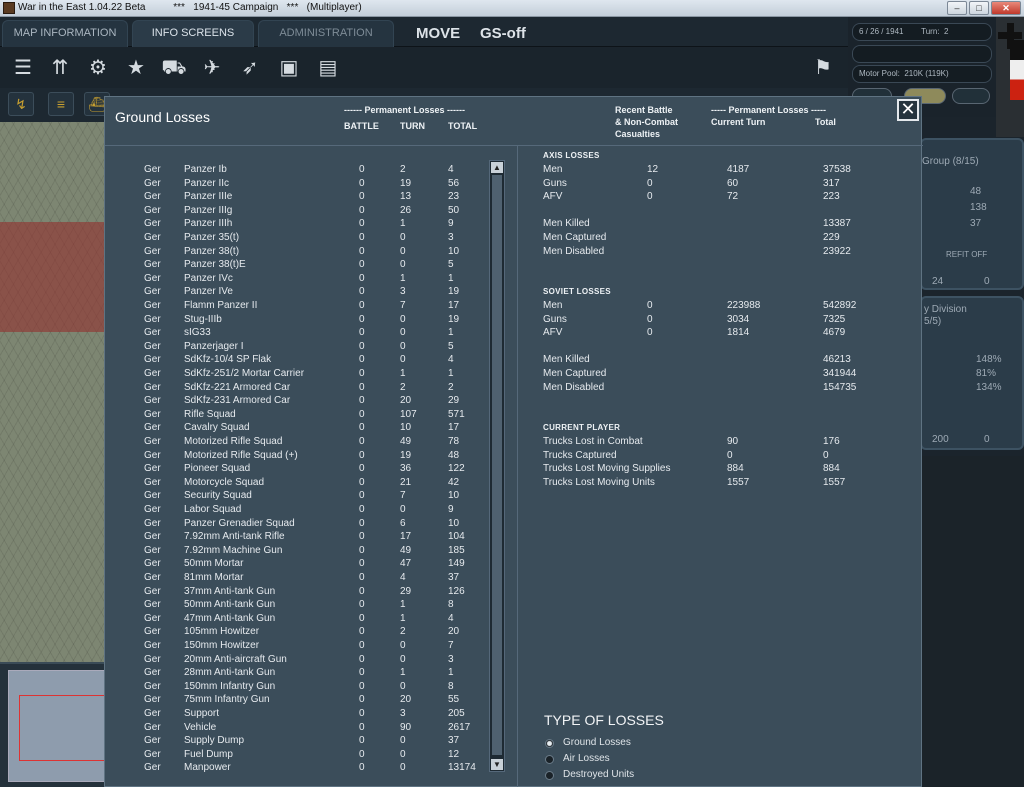 The height and width of the screenshot is (787, 1024). What do you see at coordinates (297, 429) in the screenshot?
I see `table-row: Ger Cavalry Squad 0 10 17` at bounding box center [297, 429].